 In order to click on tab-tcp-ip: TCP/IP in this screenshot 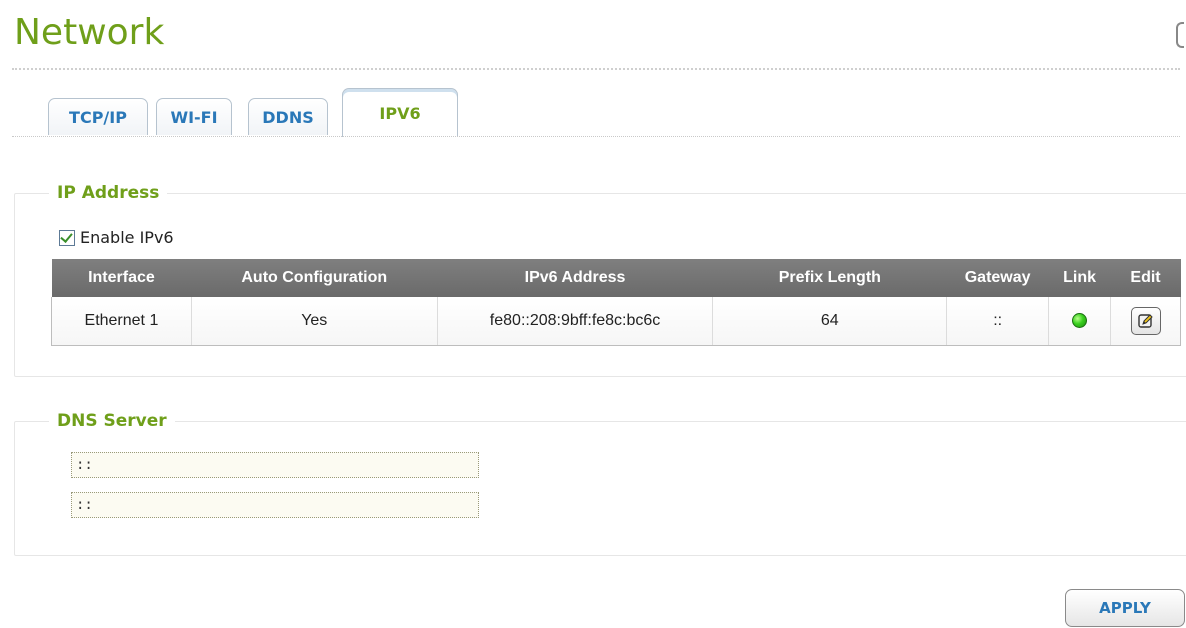, I will do `click(98, 116)`.